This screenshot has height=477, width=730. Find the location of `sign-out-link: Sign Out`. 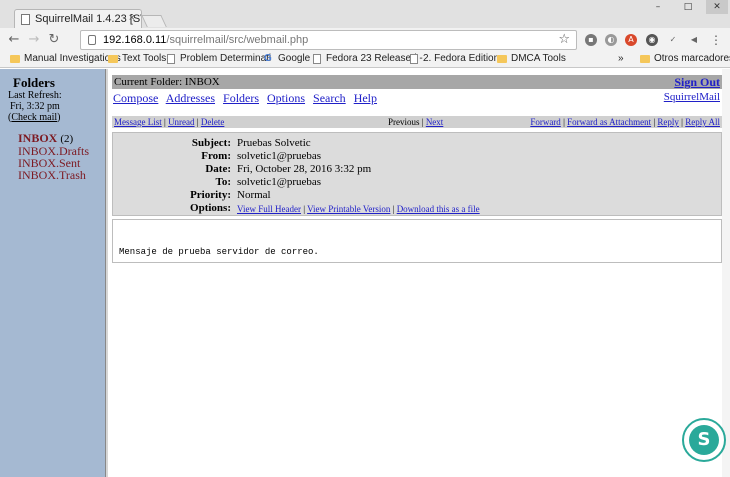

sign-out-link: Sign Out is located at coordinates (697, 82).